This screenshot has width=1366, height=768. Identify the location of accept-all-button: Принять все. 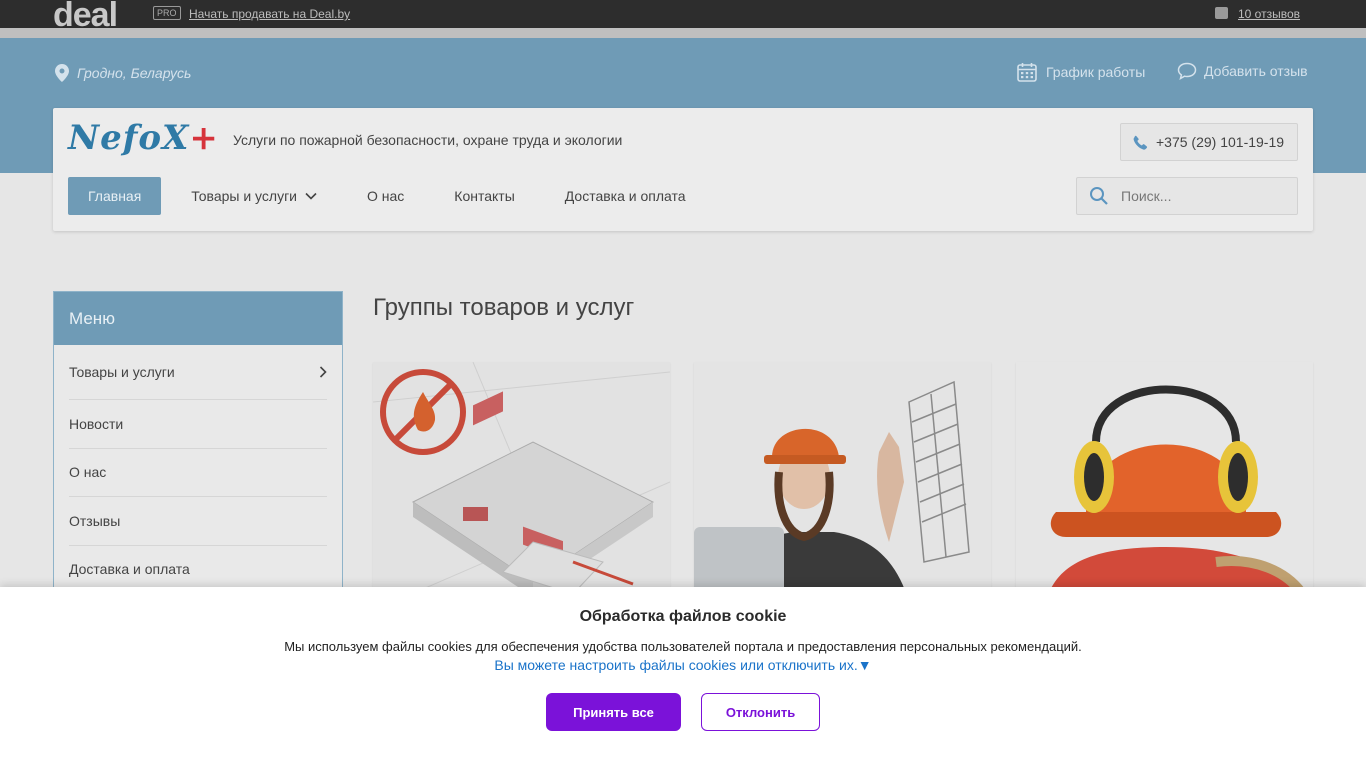
(613, 712).